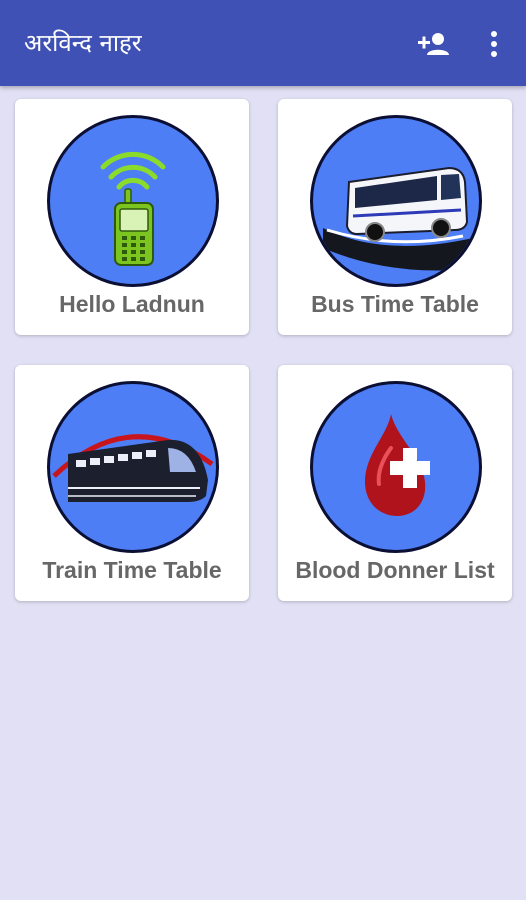 This screenshot has width=526, height=900. I want to click on bus-icon, so click(401, 218).